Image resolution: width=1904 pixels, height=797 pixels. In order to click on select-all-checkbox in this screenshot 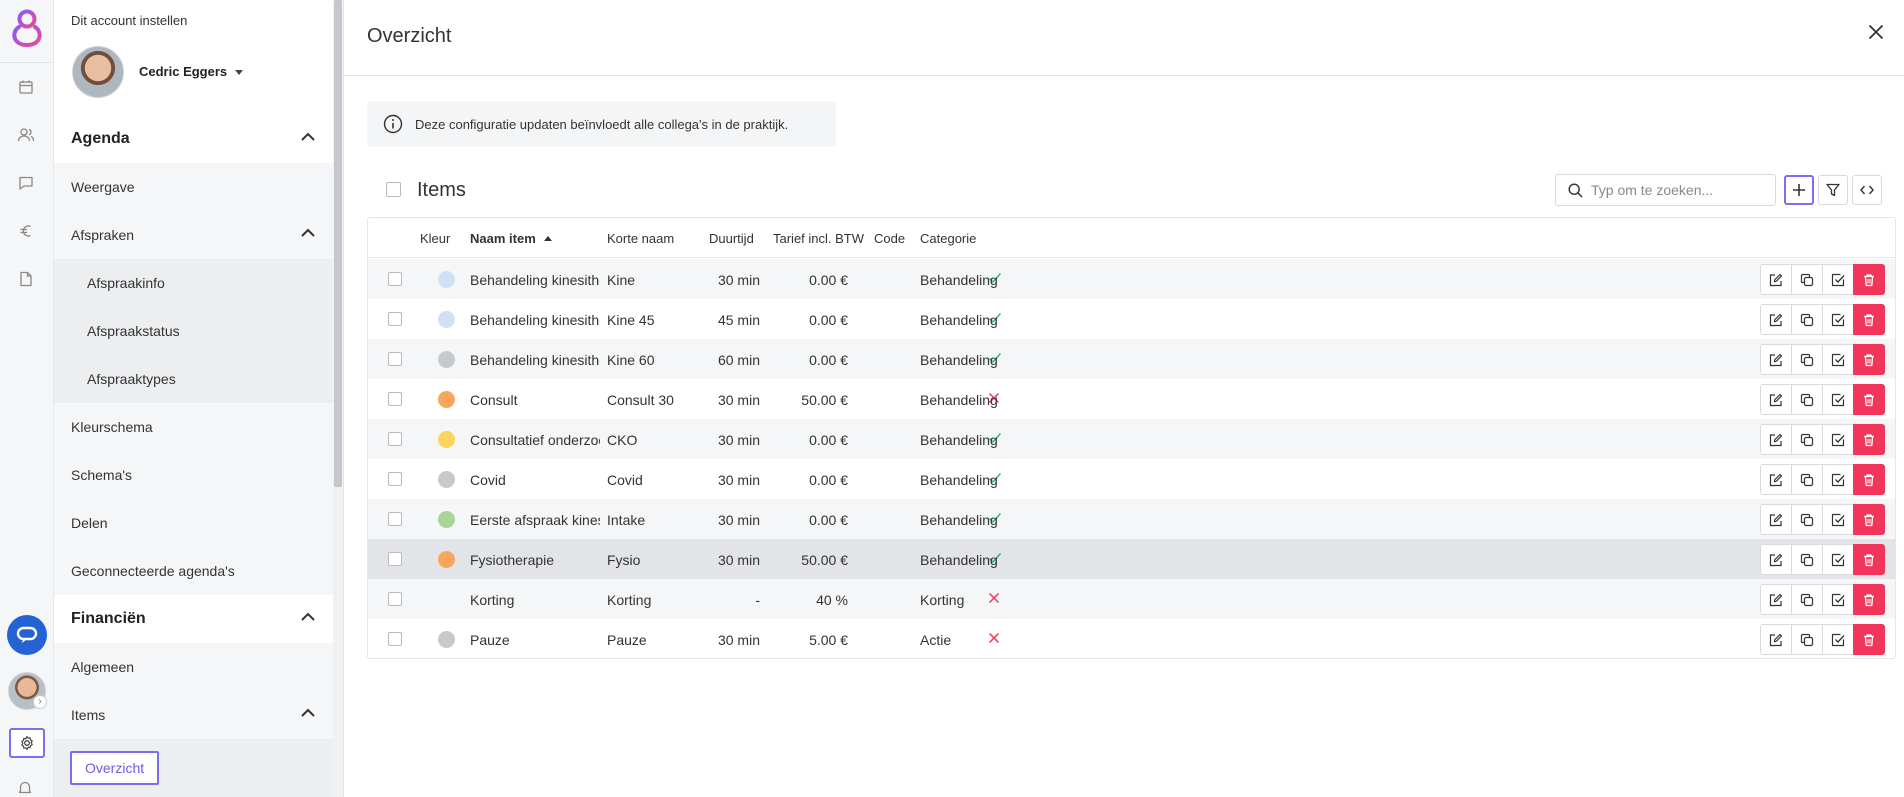, I will do `click(393, 189)`.